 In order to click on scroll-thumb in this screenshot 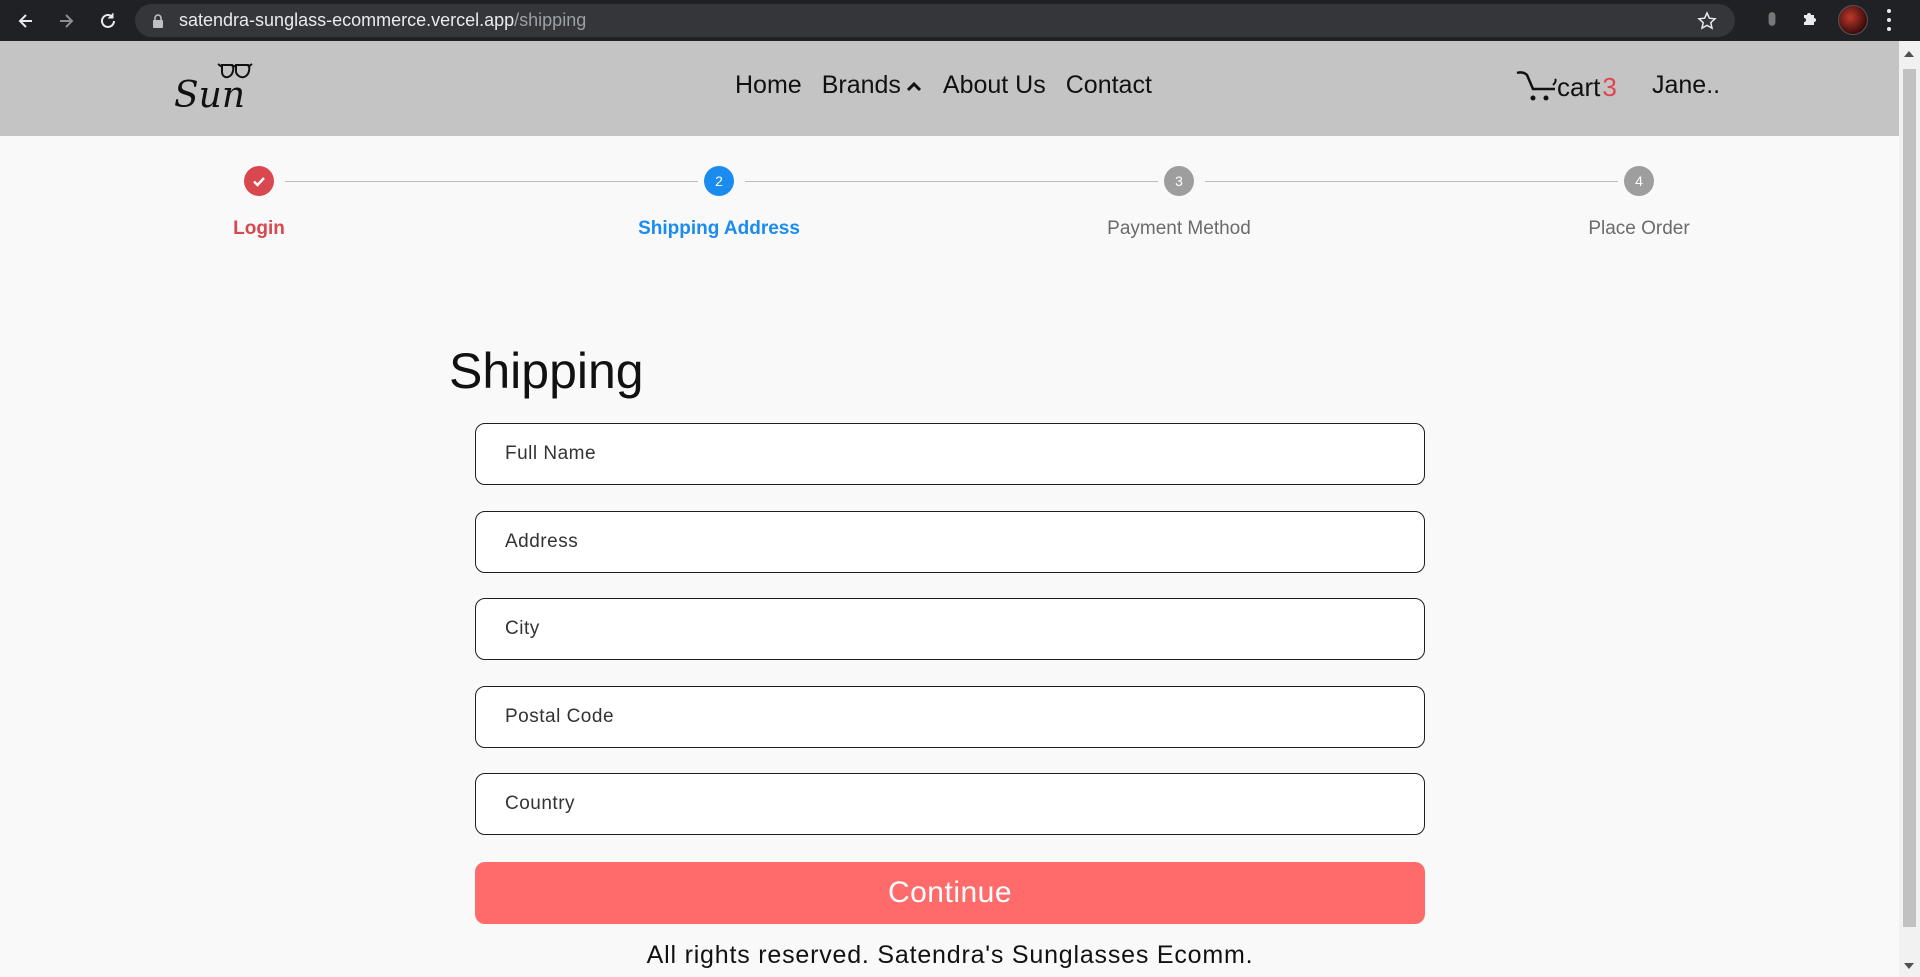, I will do `click(1909, 498)`.